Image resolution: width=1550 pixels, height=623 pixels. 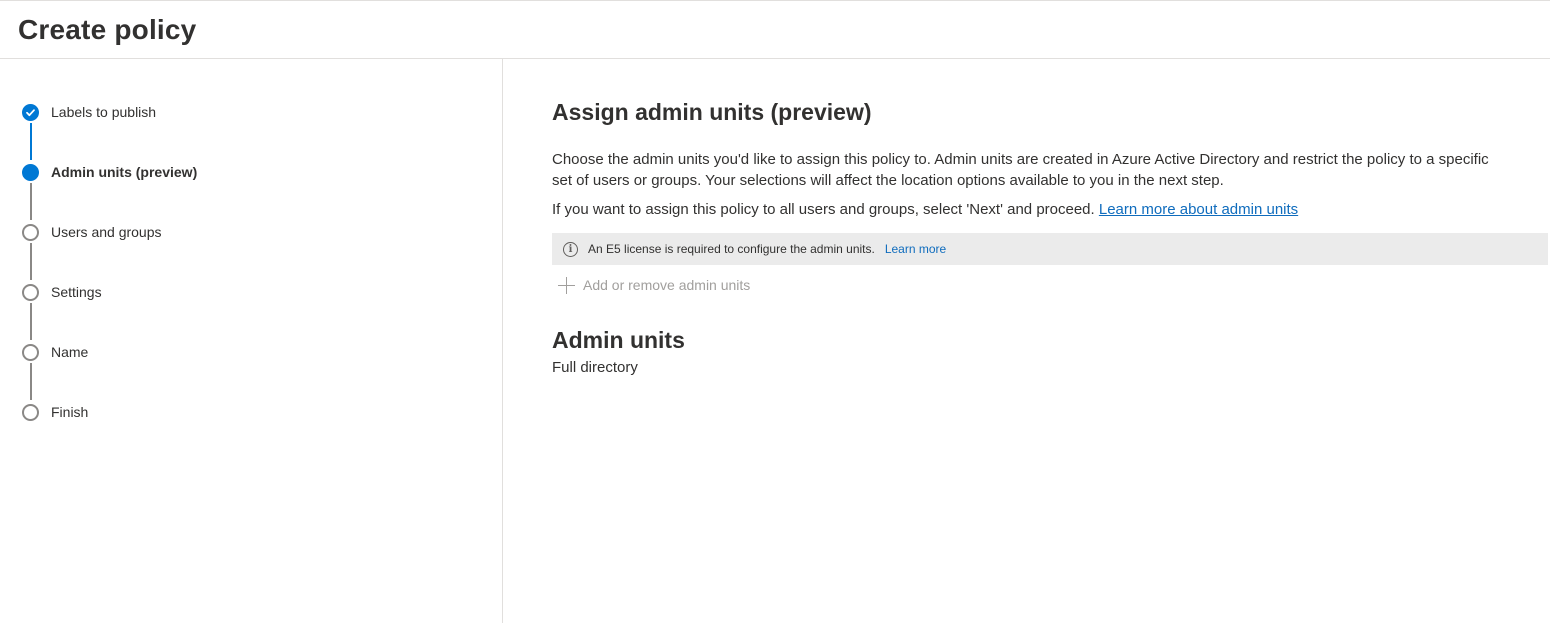 I want to click on admin-units-value: Full directory, so click(x=595, y=367).